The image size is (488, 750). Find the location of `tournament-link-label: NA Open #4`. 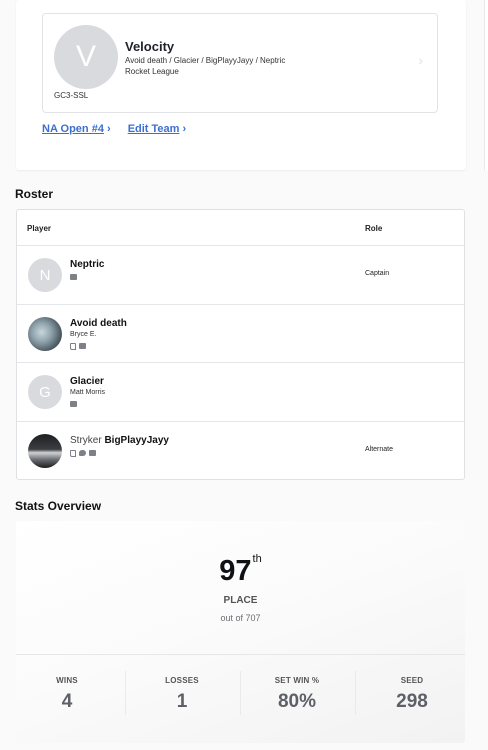

tournament-link-label: NA Open #4 is located at coordinates (73, 129).